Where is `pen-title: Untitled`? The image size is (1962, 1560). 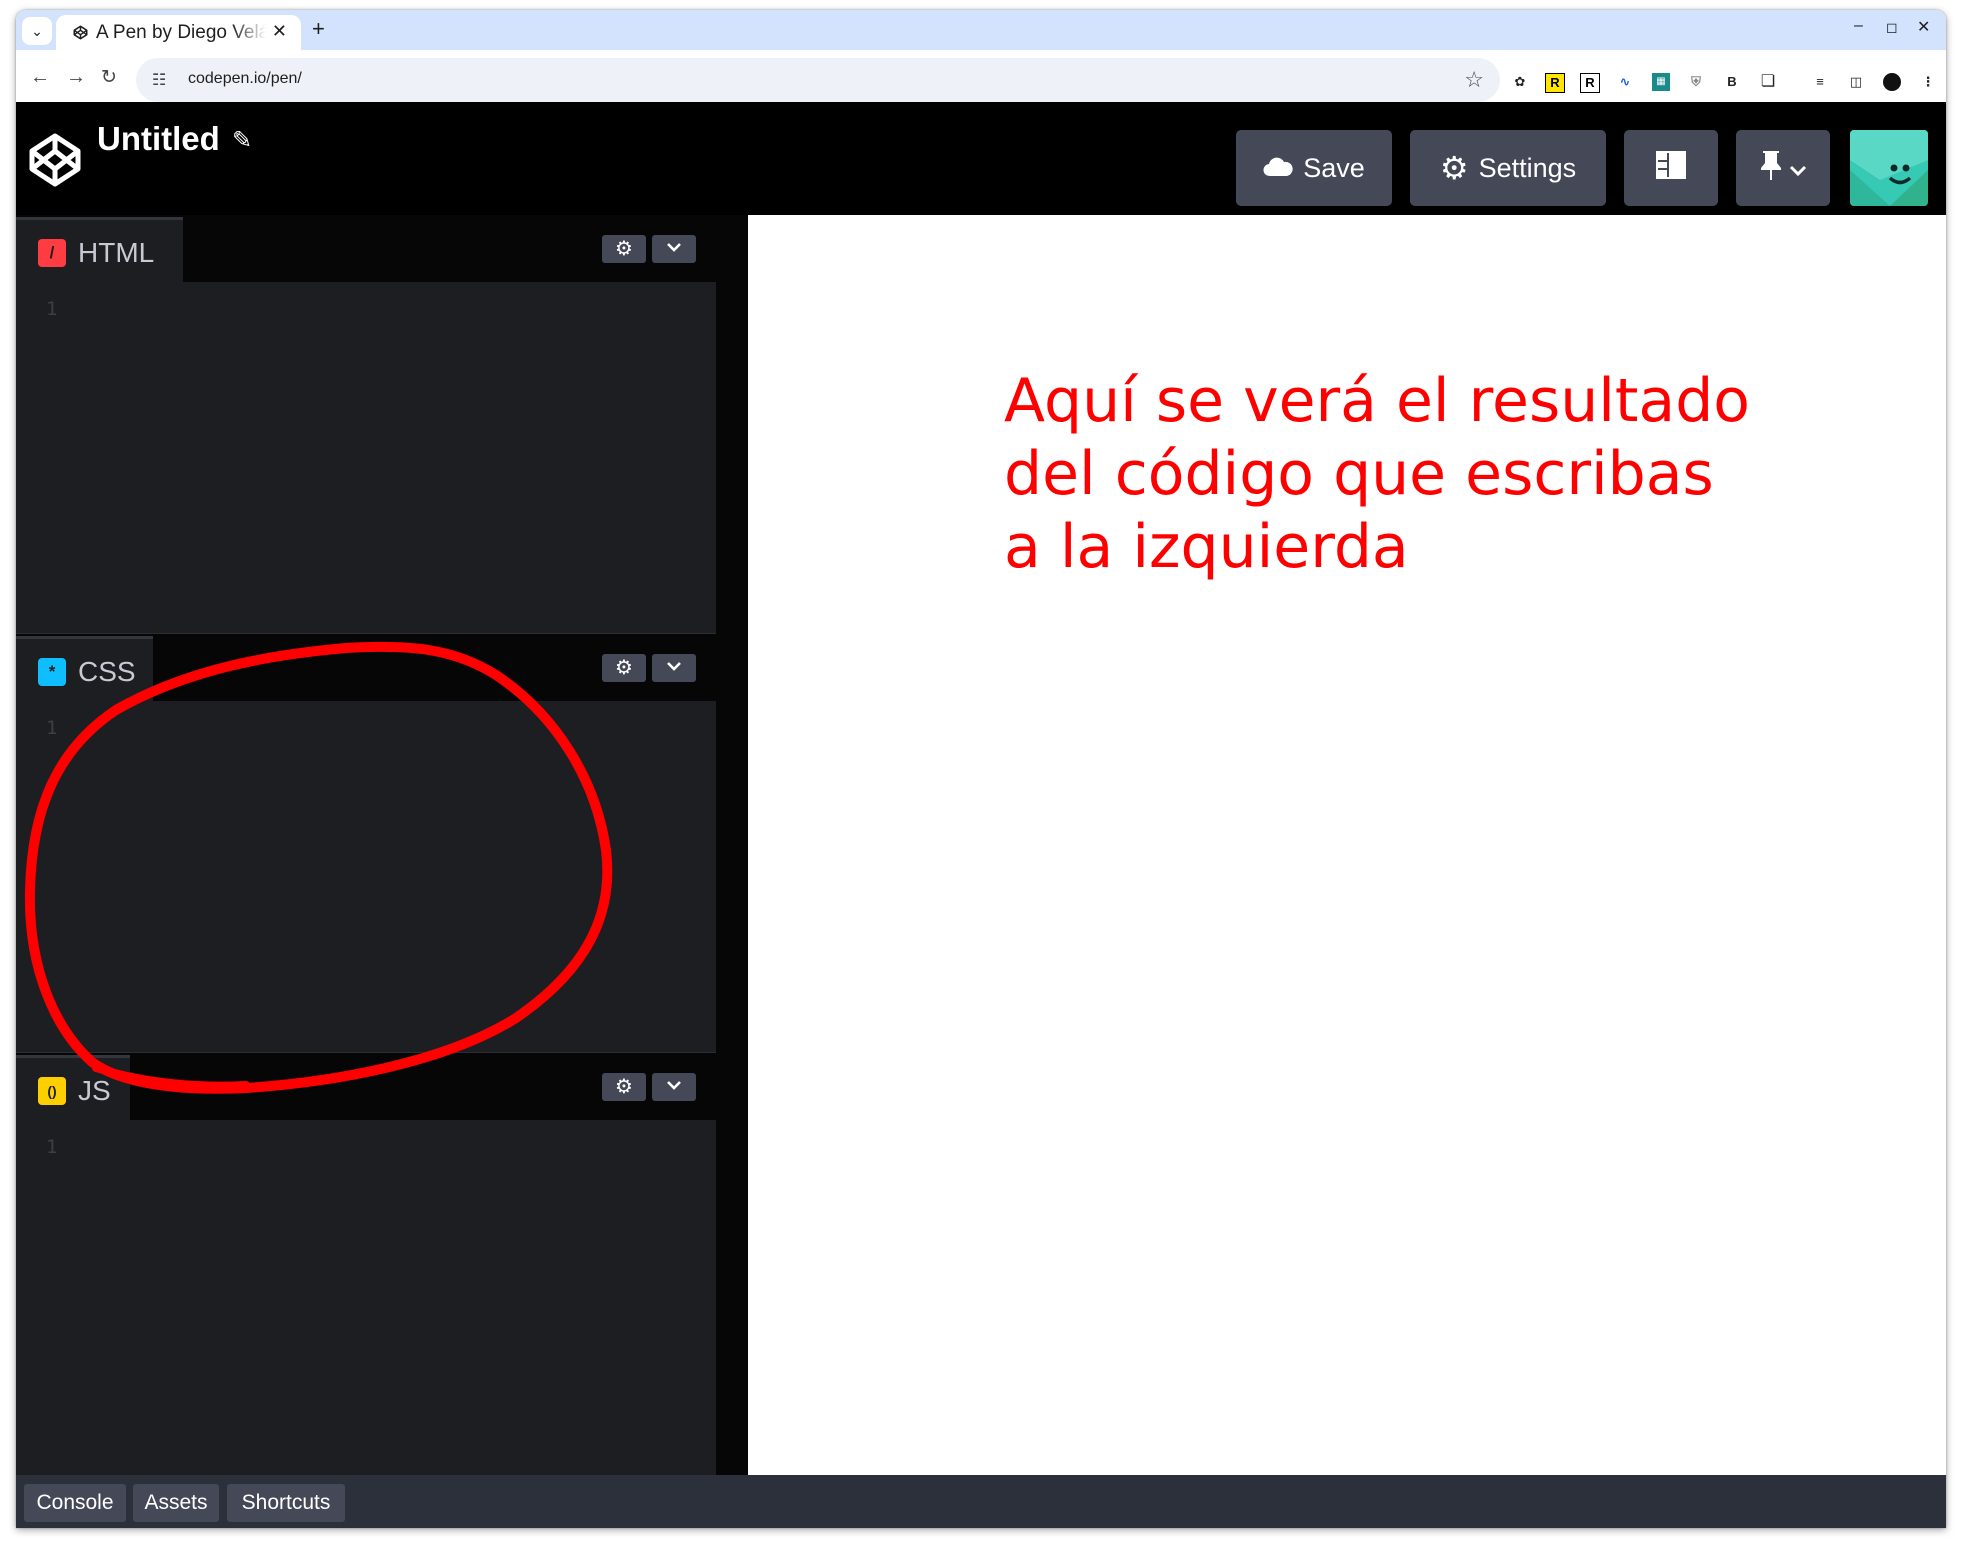 pen-title: Untitled is located at coordinates (158, 139).